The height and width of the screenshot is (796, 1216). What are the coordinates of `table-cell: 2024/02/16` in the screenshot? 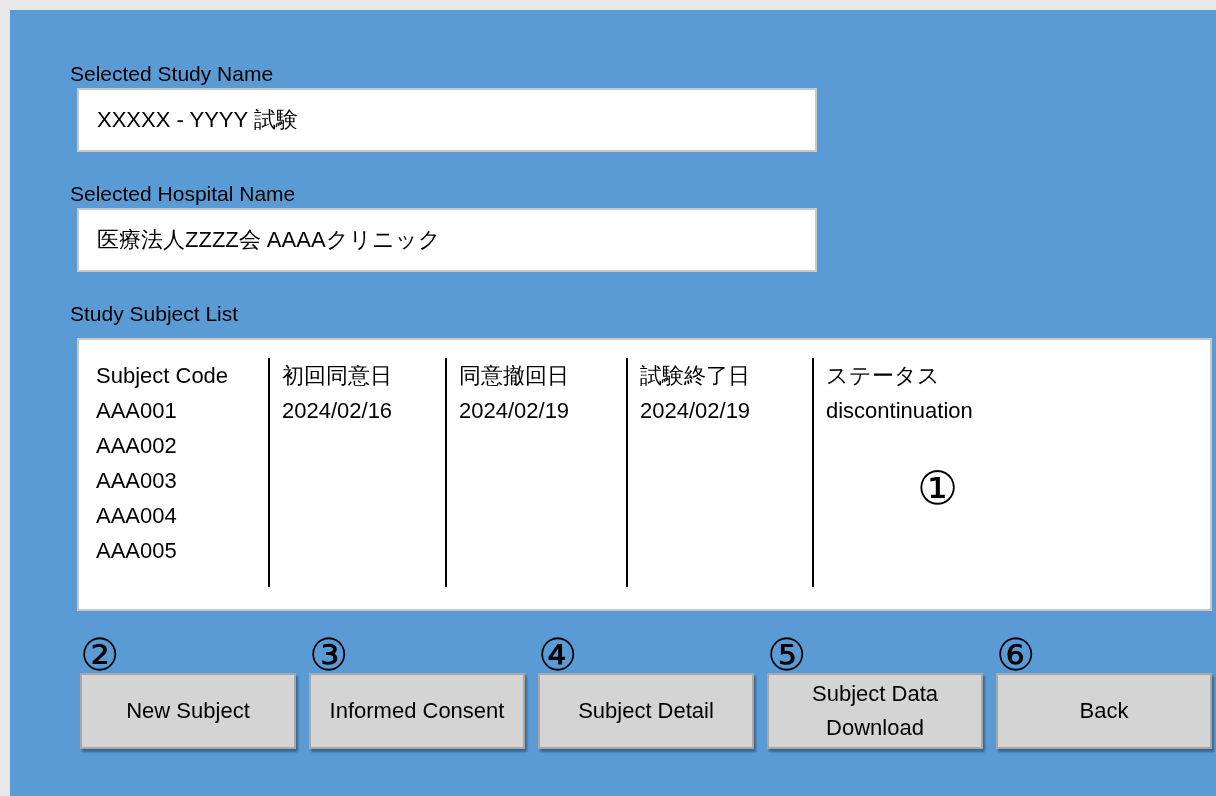 It's located at (337, 410).